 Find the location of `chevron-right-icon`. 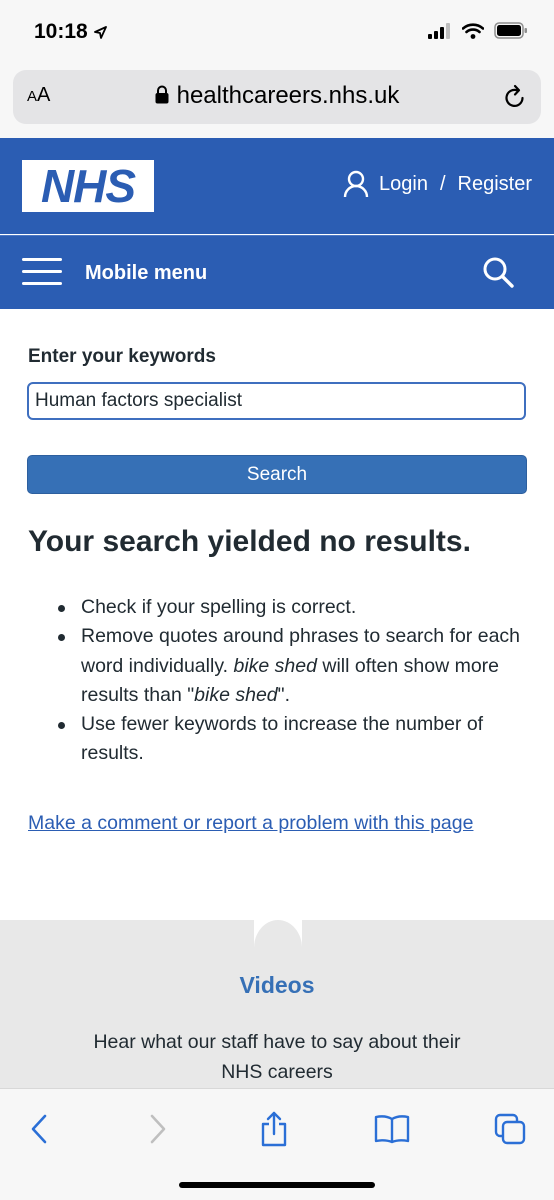

chevron-right-icon is located at coordinates (158, 1129).